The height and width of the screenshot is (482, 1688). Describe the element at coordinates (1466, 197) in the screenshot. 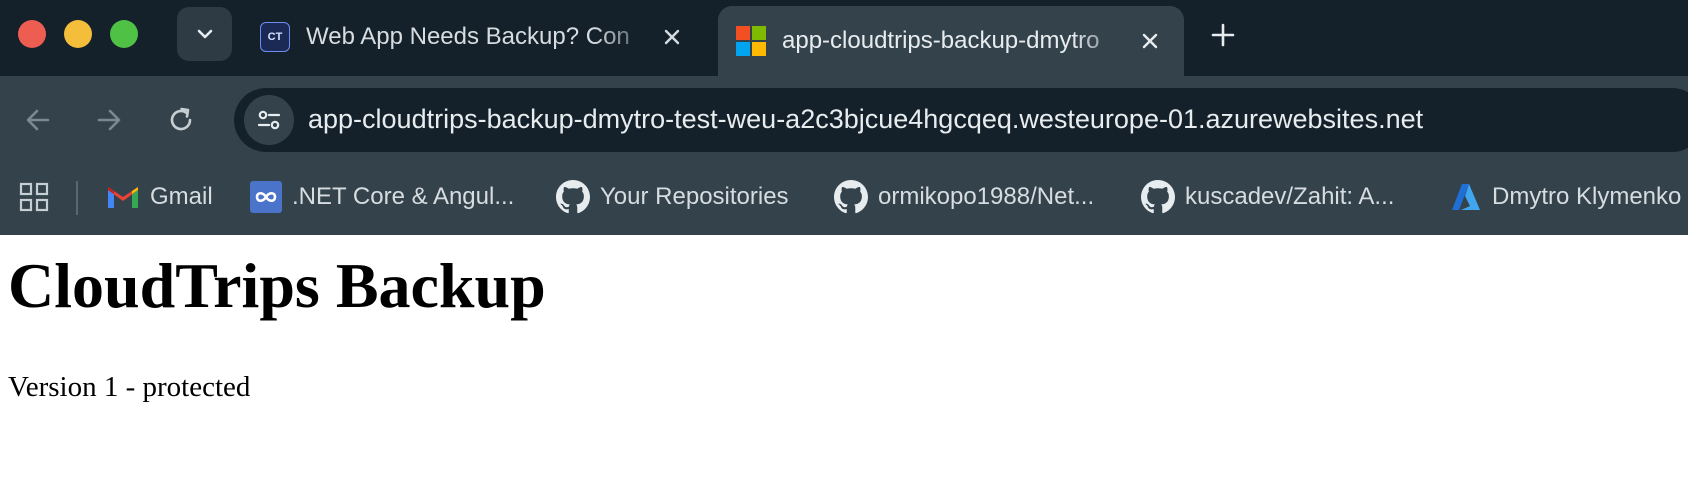

I see `azure-icon` at that location.